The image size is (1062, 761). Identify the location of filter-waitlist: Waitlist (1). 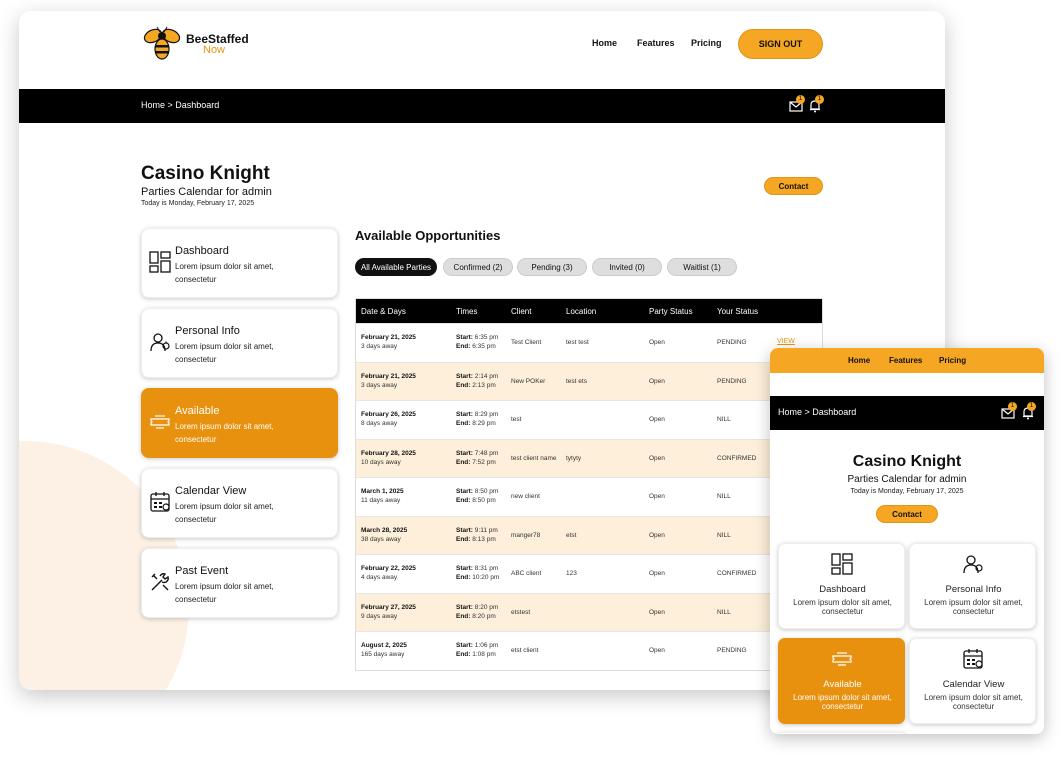
(702, 267).